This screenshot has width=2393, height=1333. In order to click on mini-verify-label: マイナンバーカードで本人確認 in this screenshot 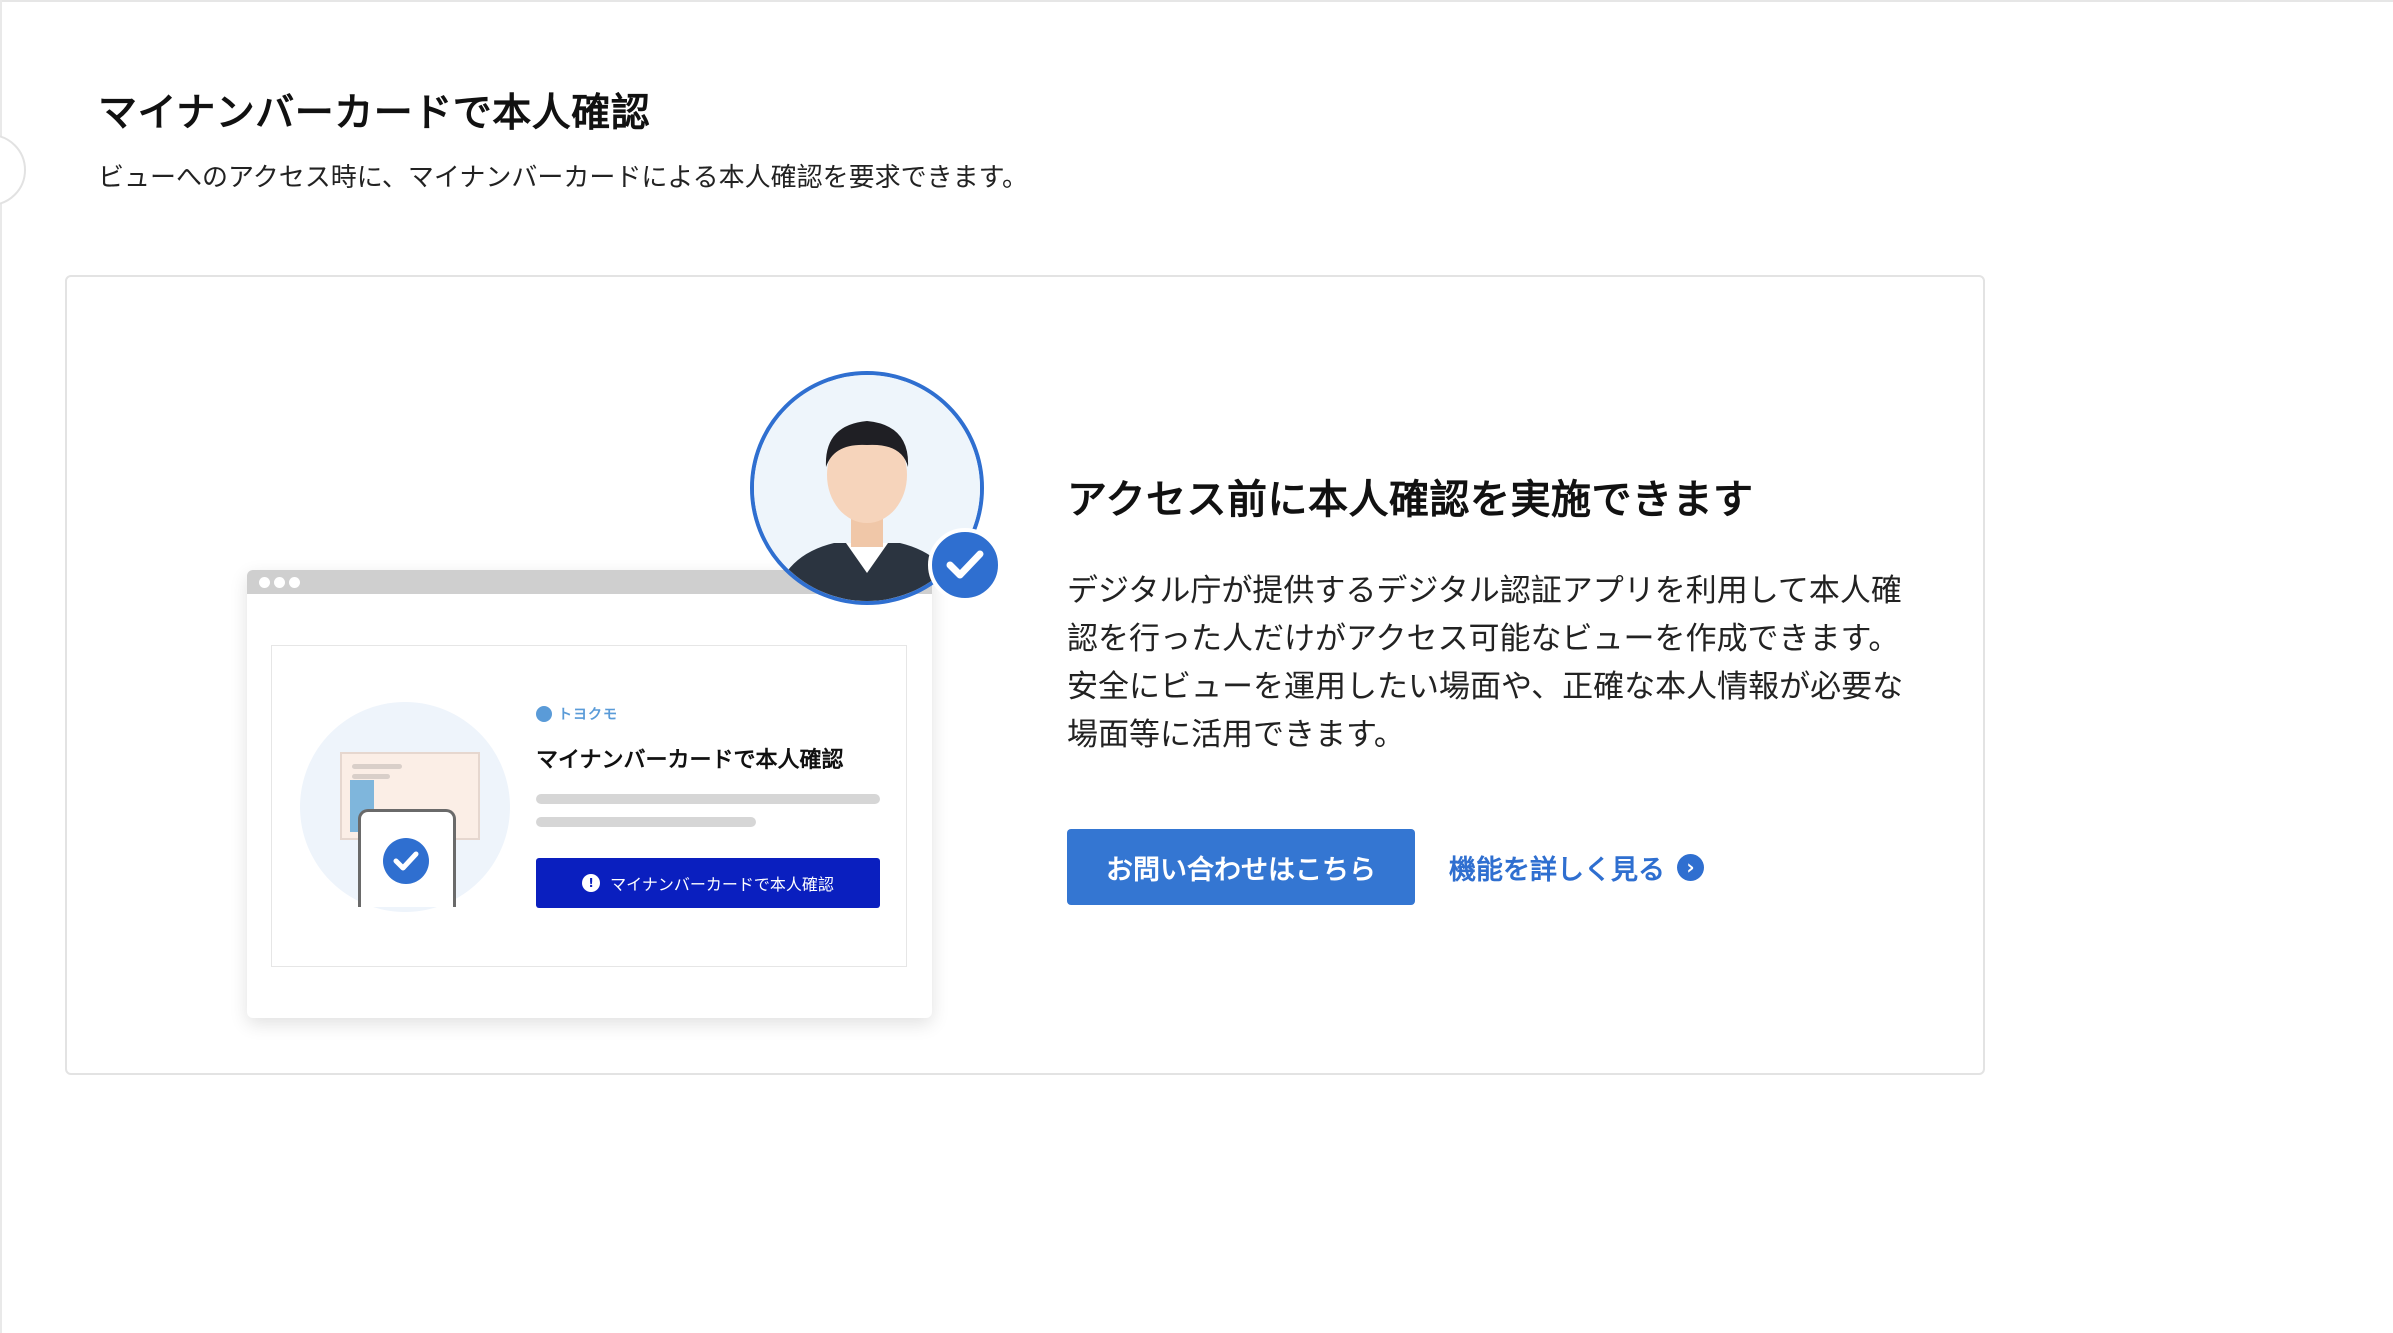, I will do `click(722, 884)`.